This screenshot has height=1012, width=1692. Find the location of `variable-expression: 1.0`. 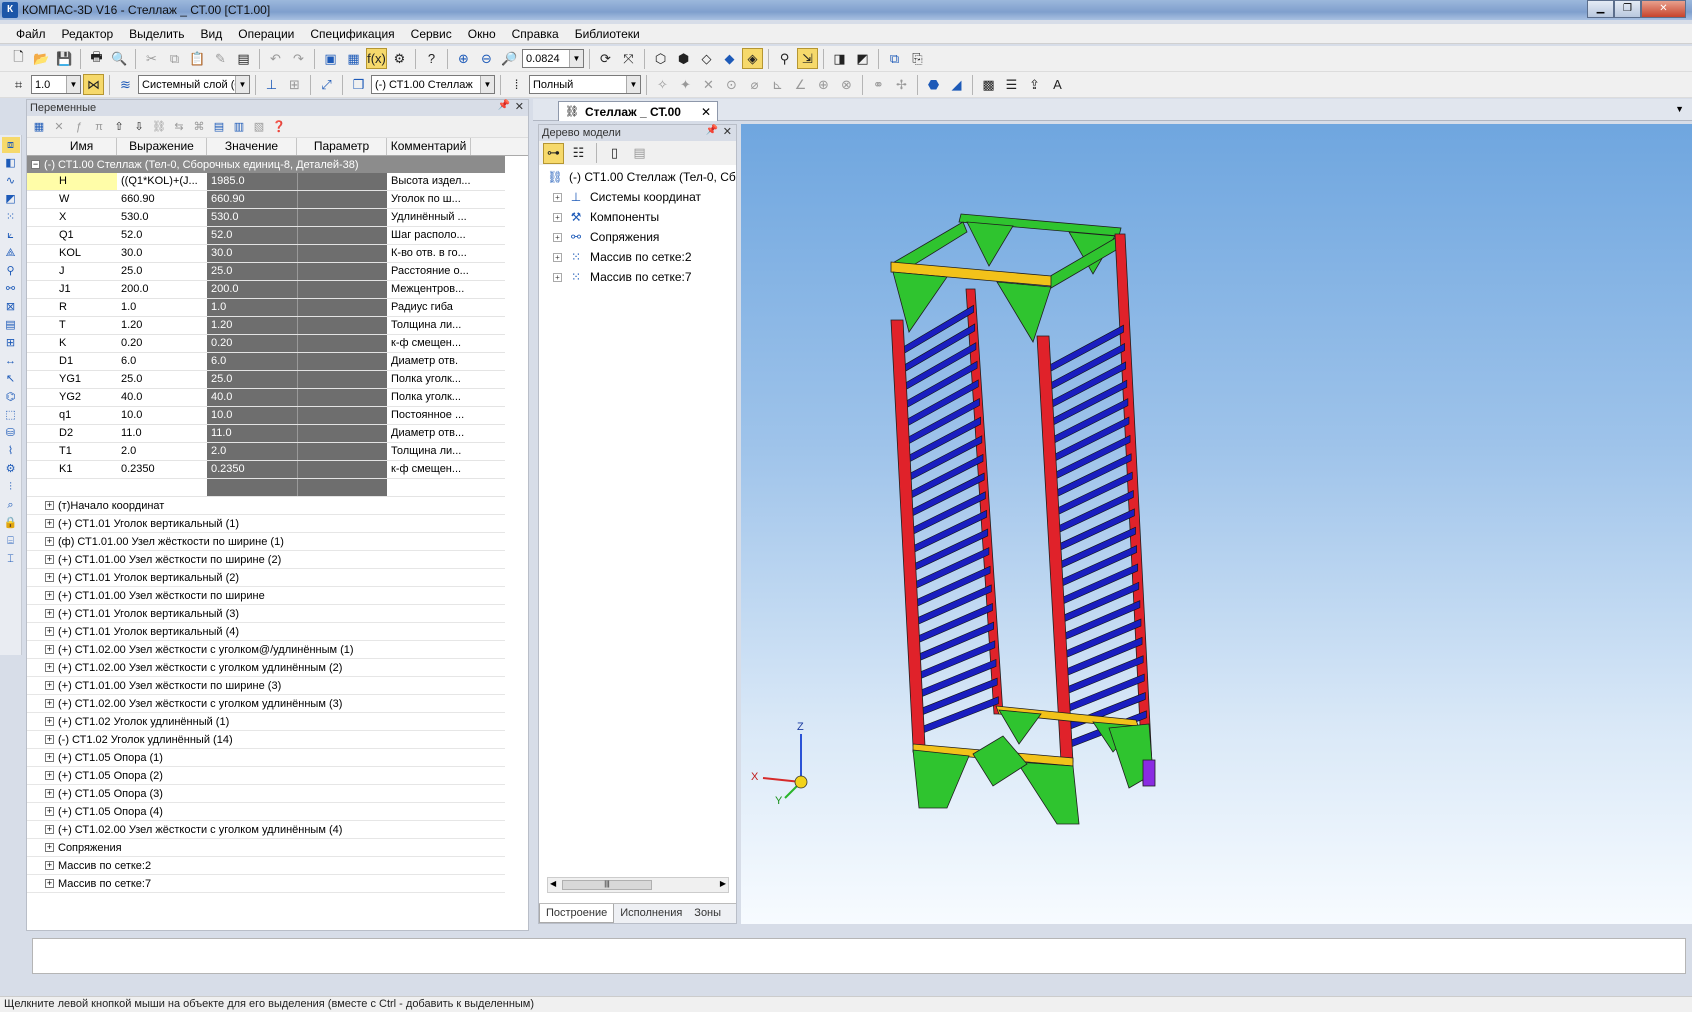

variable-expression: 1.0 is located at coordinates (162, 307).